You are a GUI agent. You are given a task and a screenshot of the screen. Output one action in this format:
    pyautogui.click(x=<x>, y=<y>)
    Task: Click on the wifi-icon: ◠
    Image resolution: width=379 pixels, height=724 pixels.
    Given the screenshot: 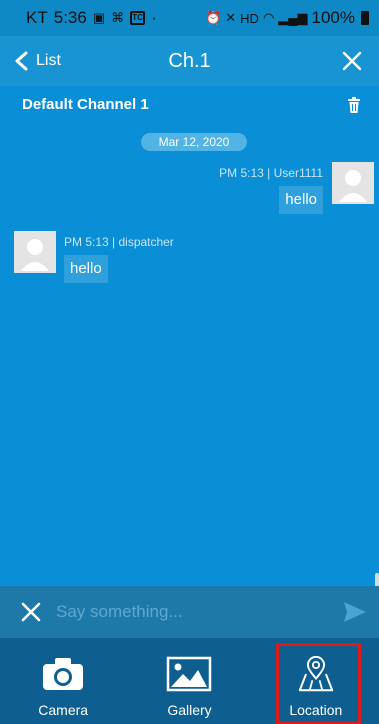 What is the action you would take?
    pyautogui.click(x=268, y=17)
    